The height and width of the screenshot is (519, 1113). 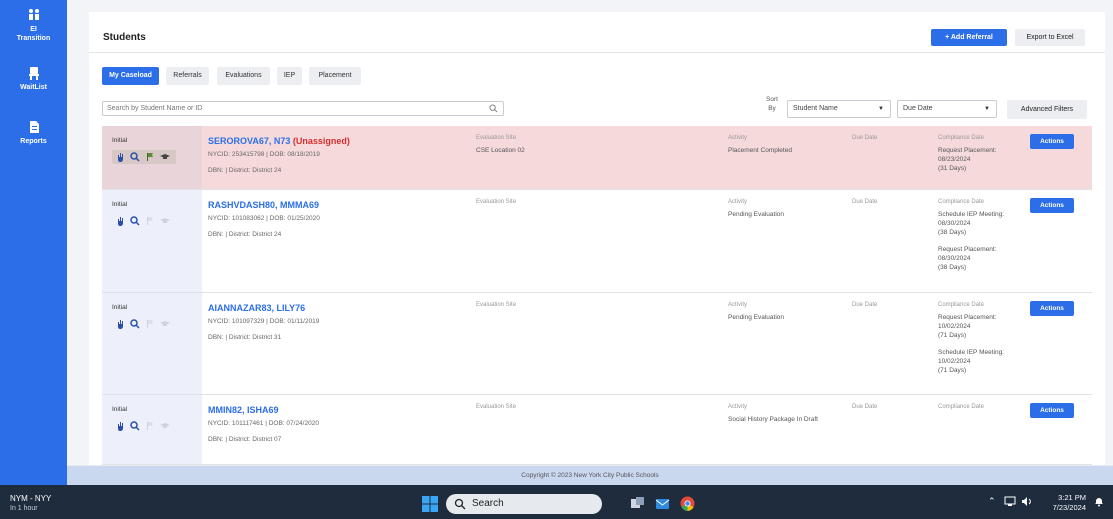 What do you see at coordinates (971, 214) in the screenshot?
I see `compliance-line: Schedule IEP Meeting:` at bounding box center [971, 214].